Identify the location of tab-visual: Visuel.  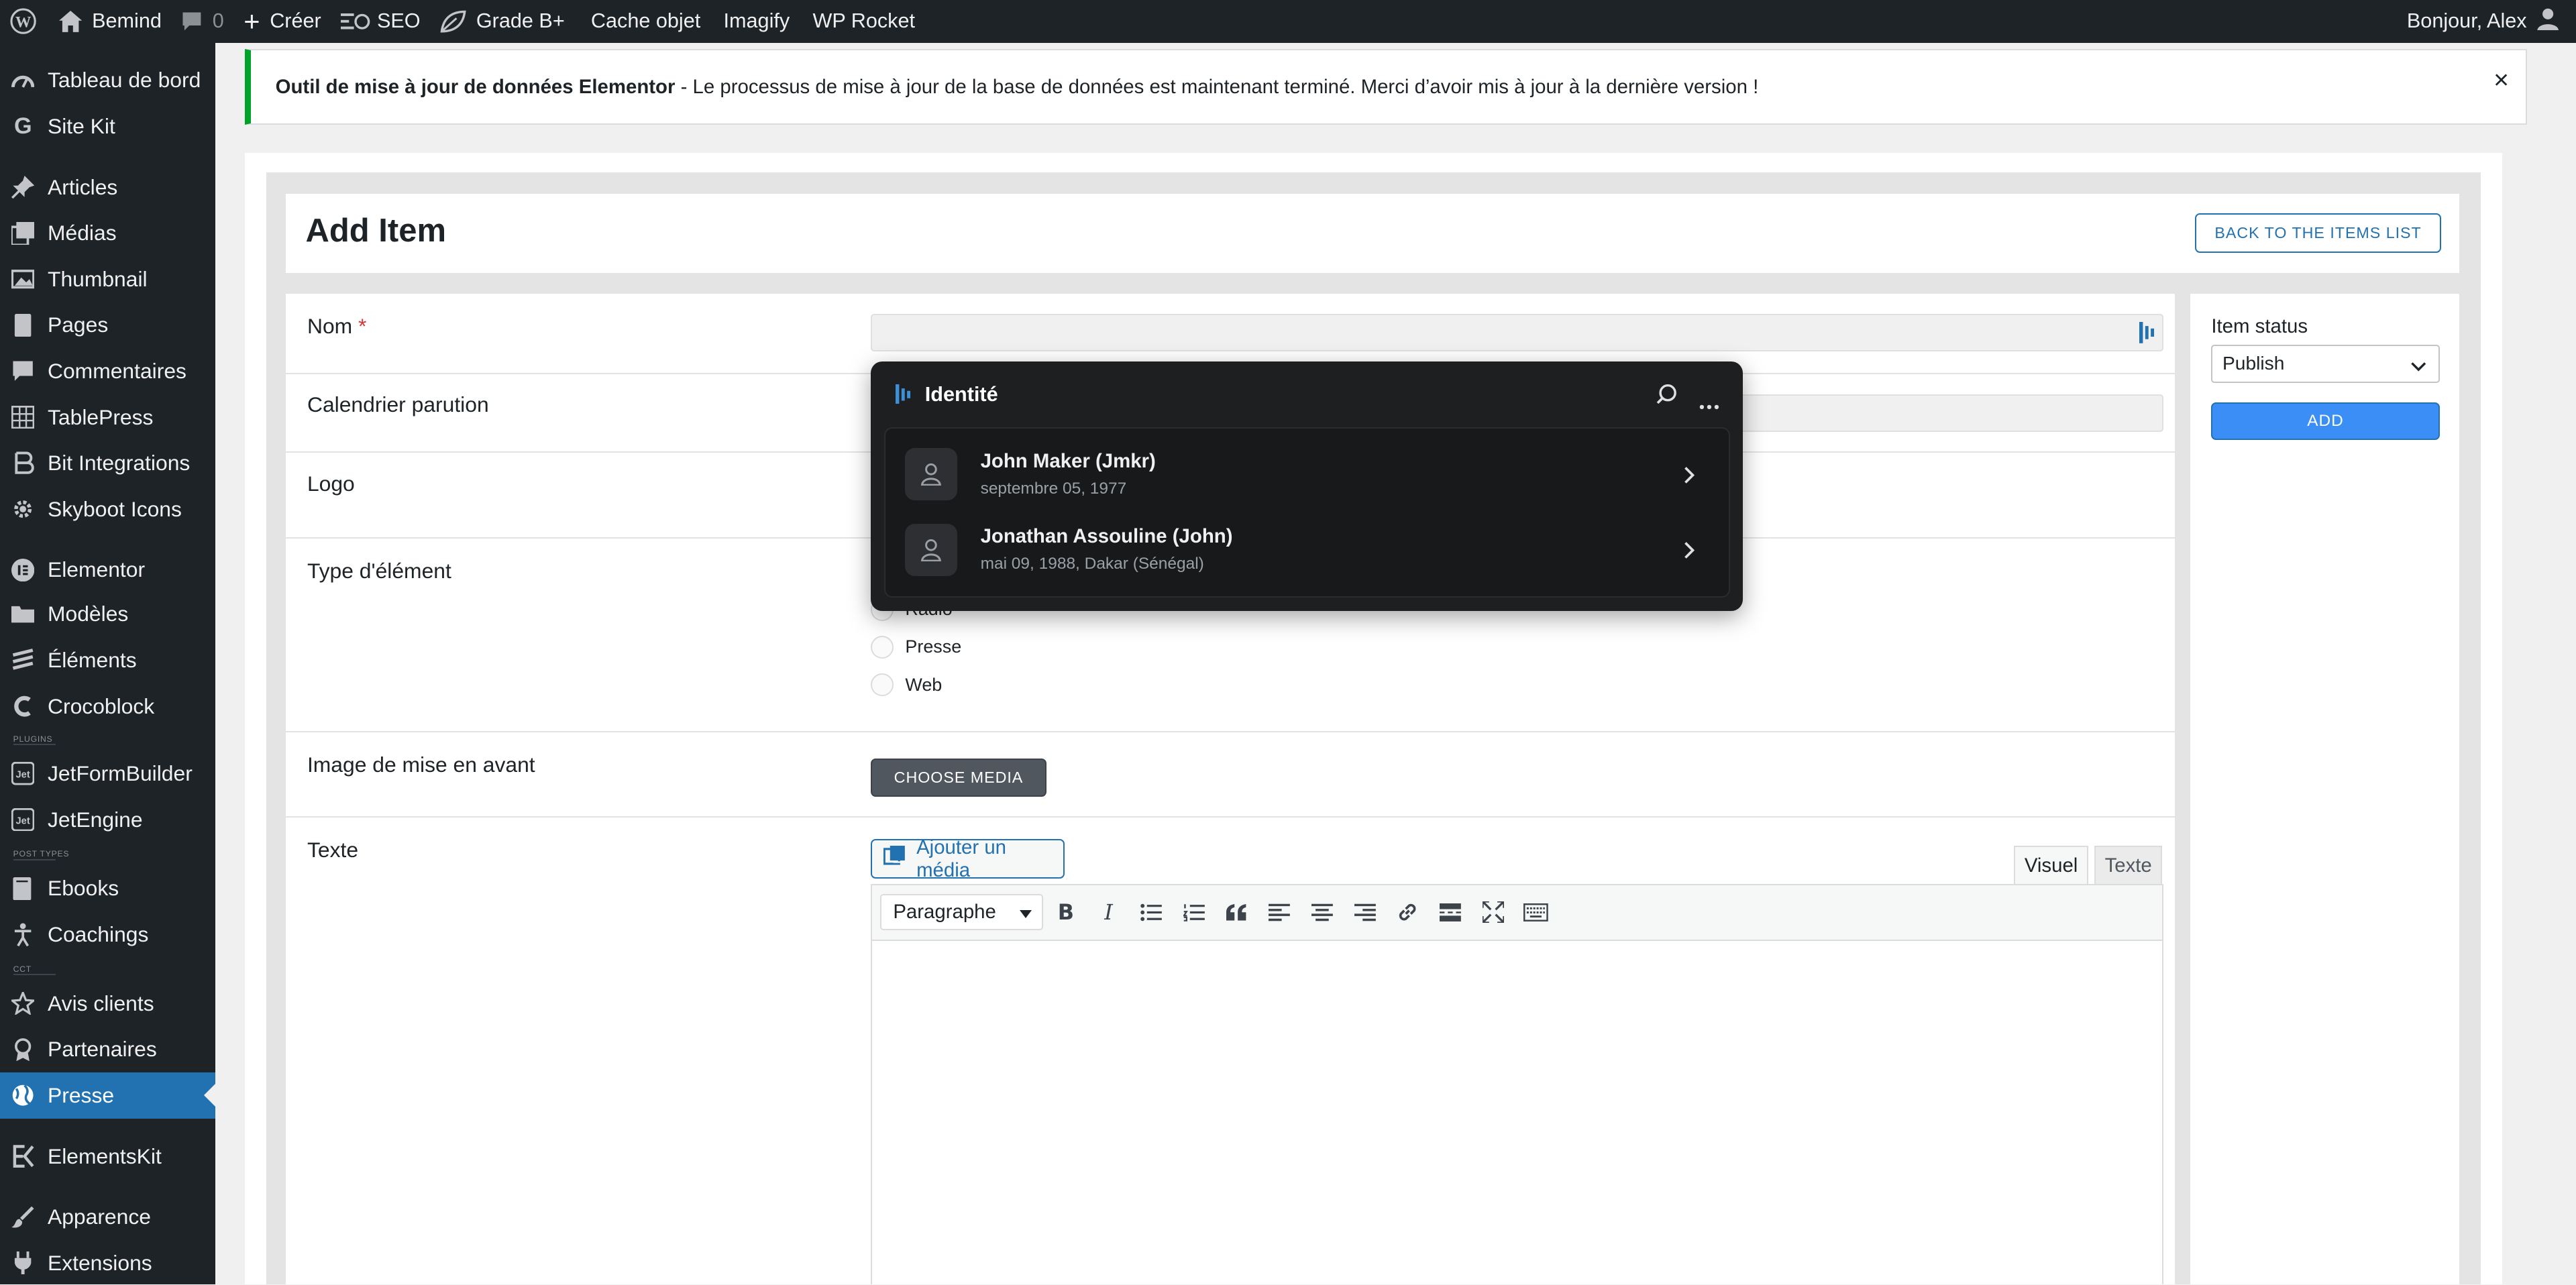
(2051, 865).